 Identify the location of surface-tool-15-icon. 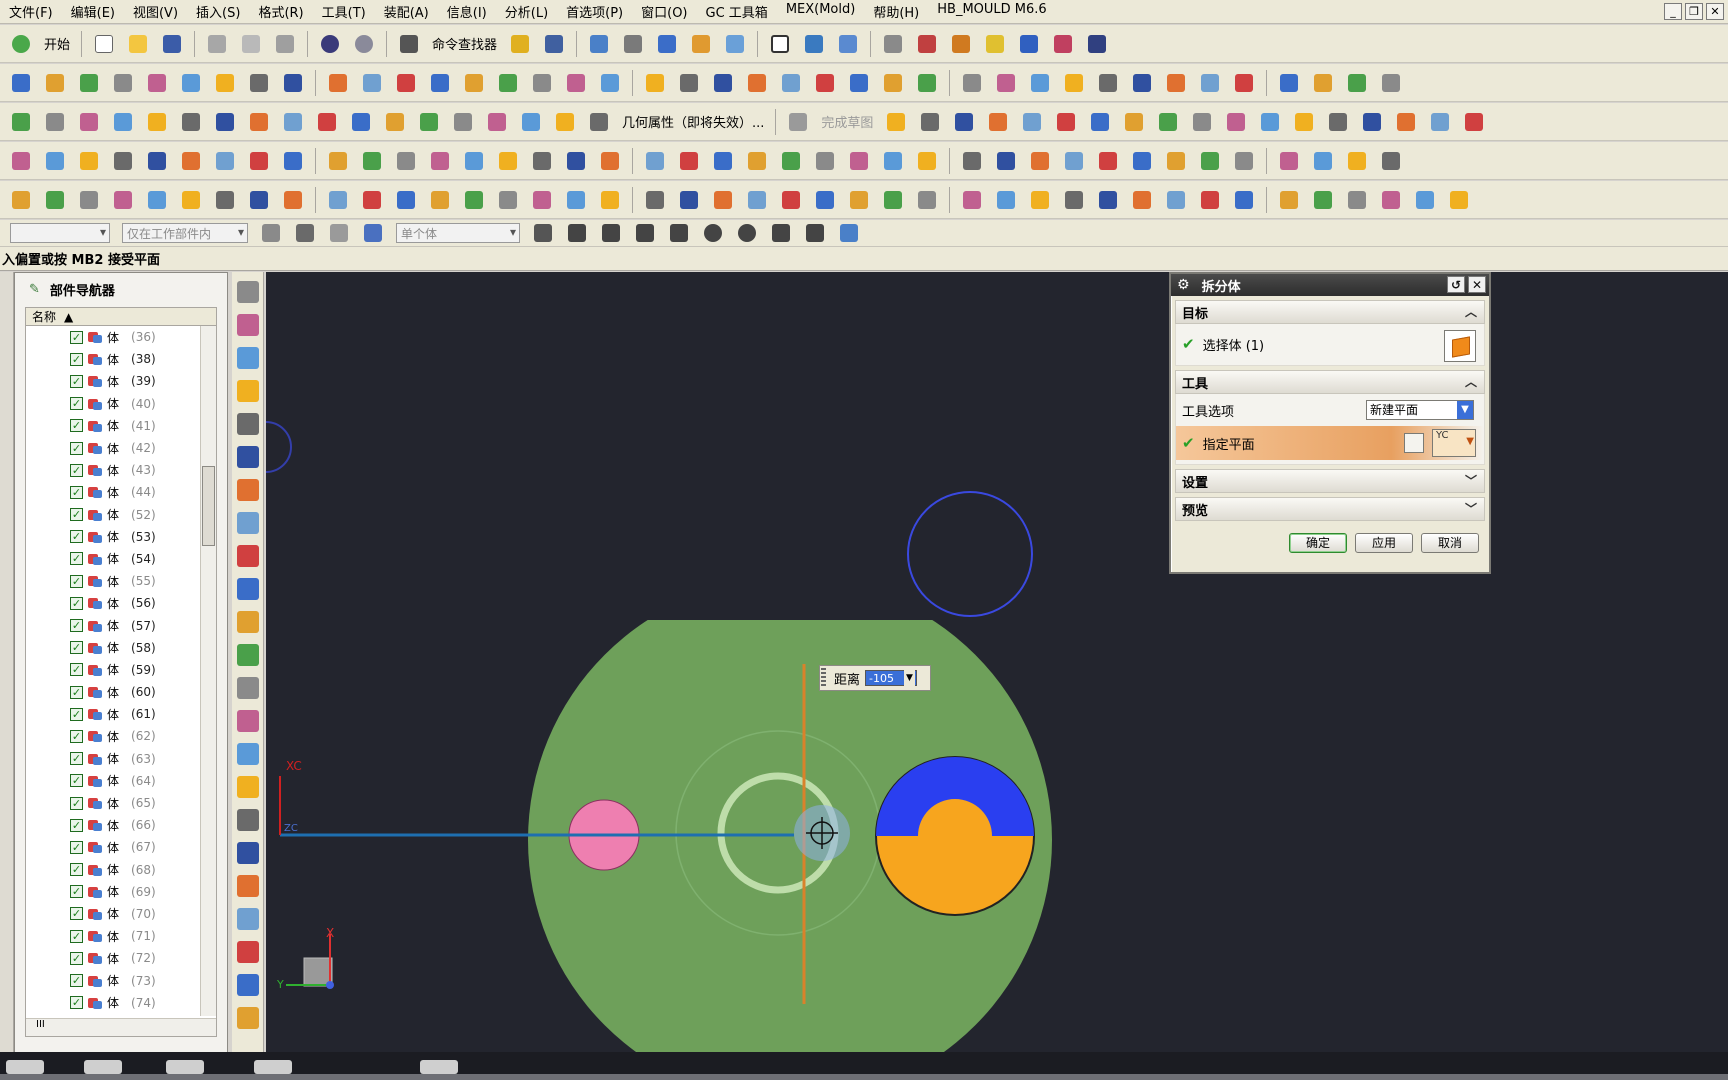
(542, 83).